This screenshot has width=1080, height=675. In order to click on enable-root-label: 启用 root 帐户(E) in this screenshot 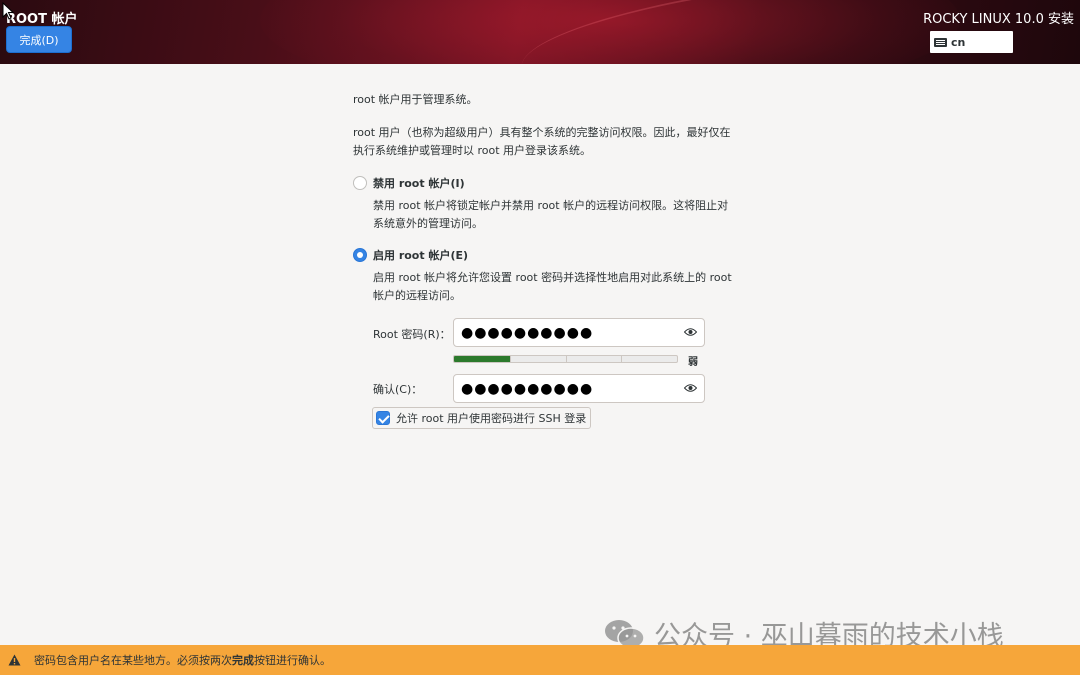, I will do `click(421, 255)`.